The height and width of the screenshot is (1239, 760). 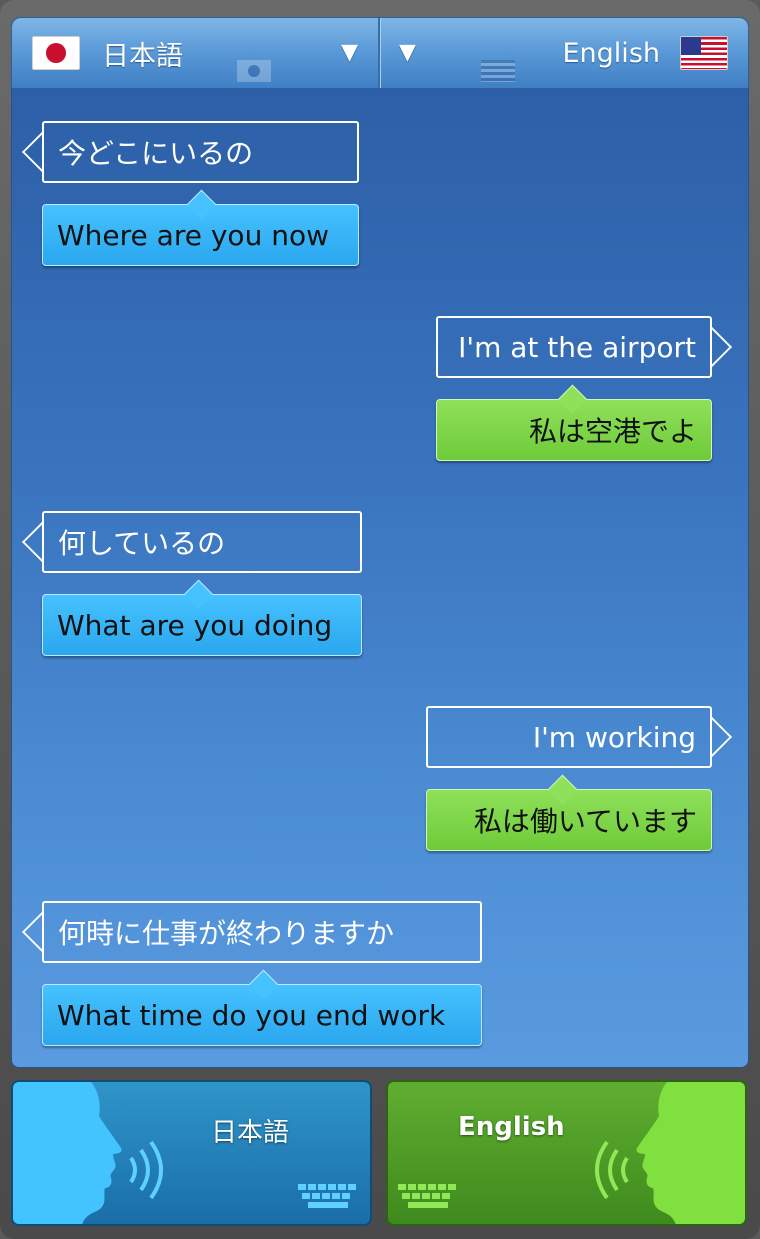 What do you see at coordinates (195, 625) in the screenshot?
I see `message-translation-text: What are you doing` at bounding box center [195, 625].